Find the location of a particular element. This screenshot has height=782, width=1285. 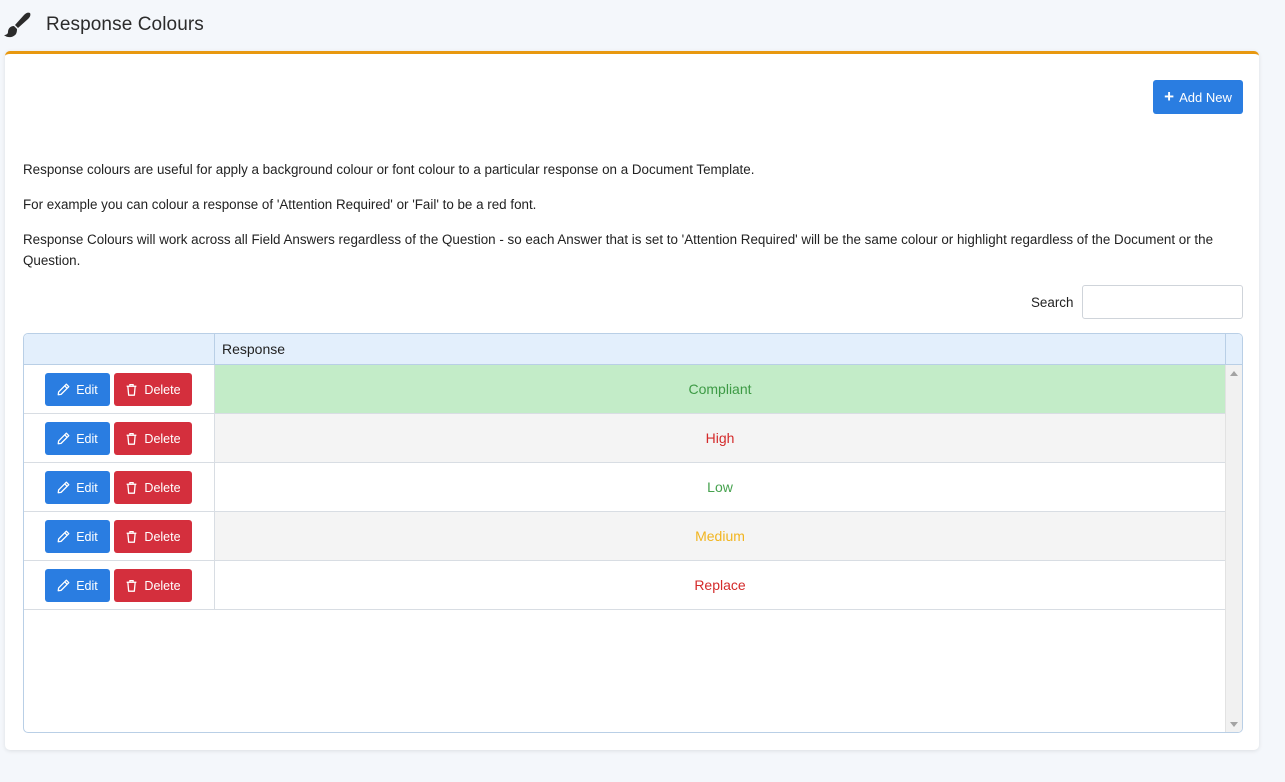

page-header: Response Colours is located at coordinates (642, 26).